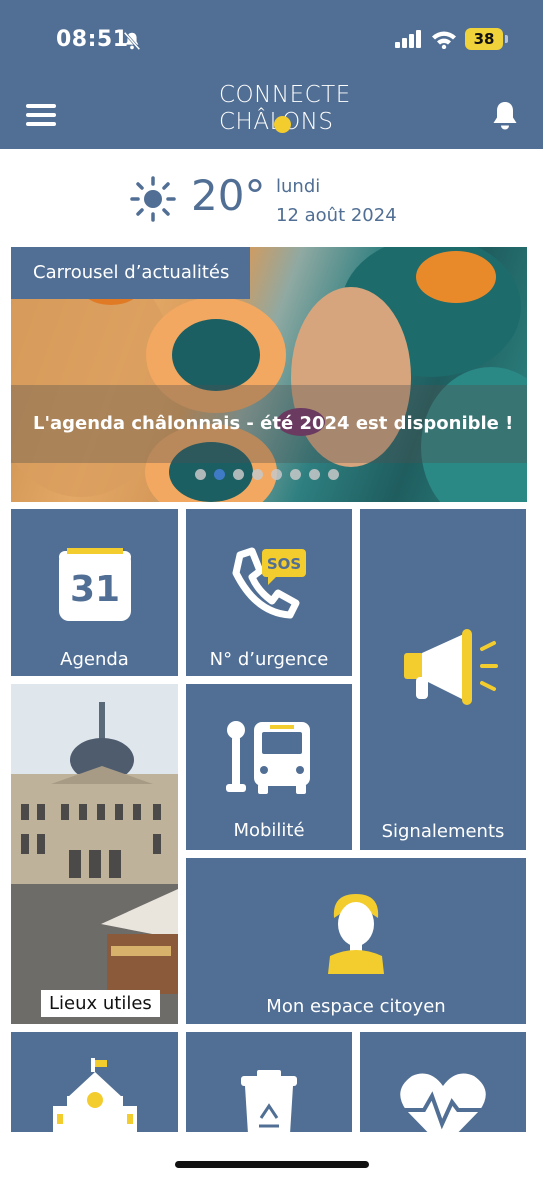 The width and height of the screenshot is (543, 1179). What do you see at coordinates (267, 474) in the screenshot?
I see `carousel-dots` at bounding box center [267, 474].